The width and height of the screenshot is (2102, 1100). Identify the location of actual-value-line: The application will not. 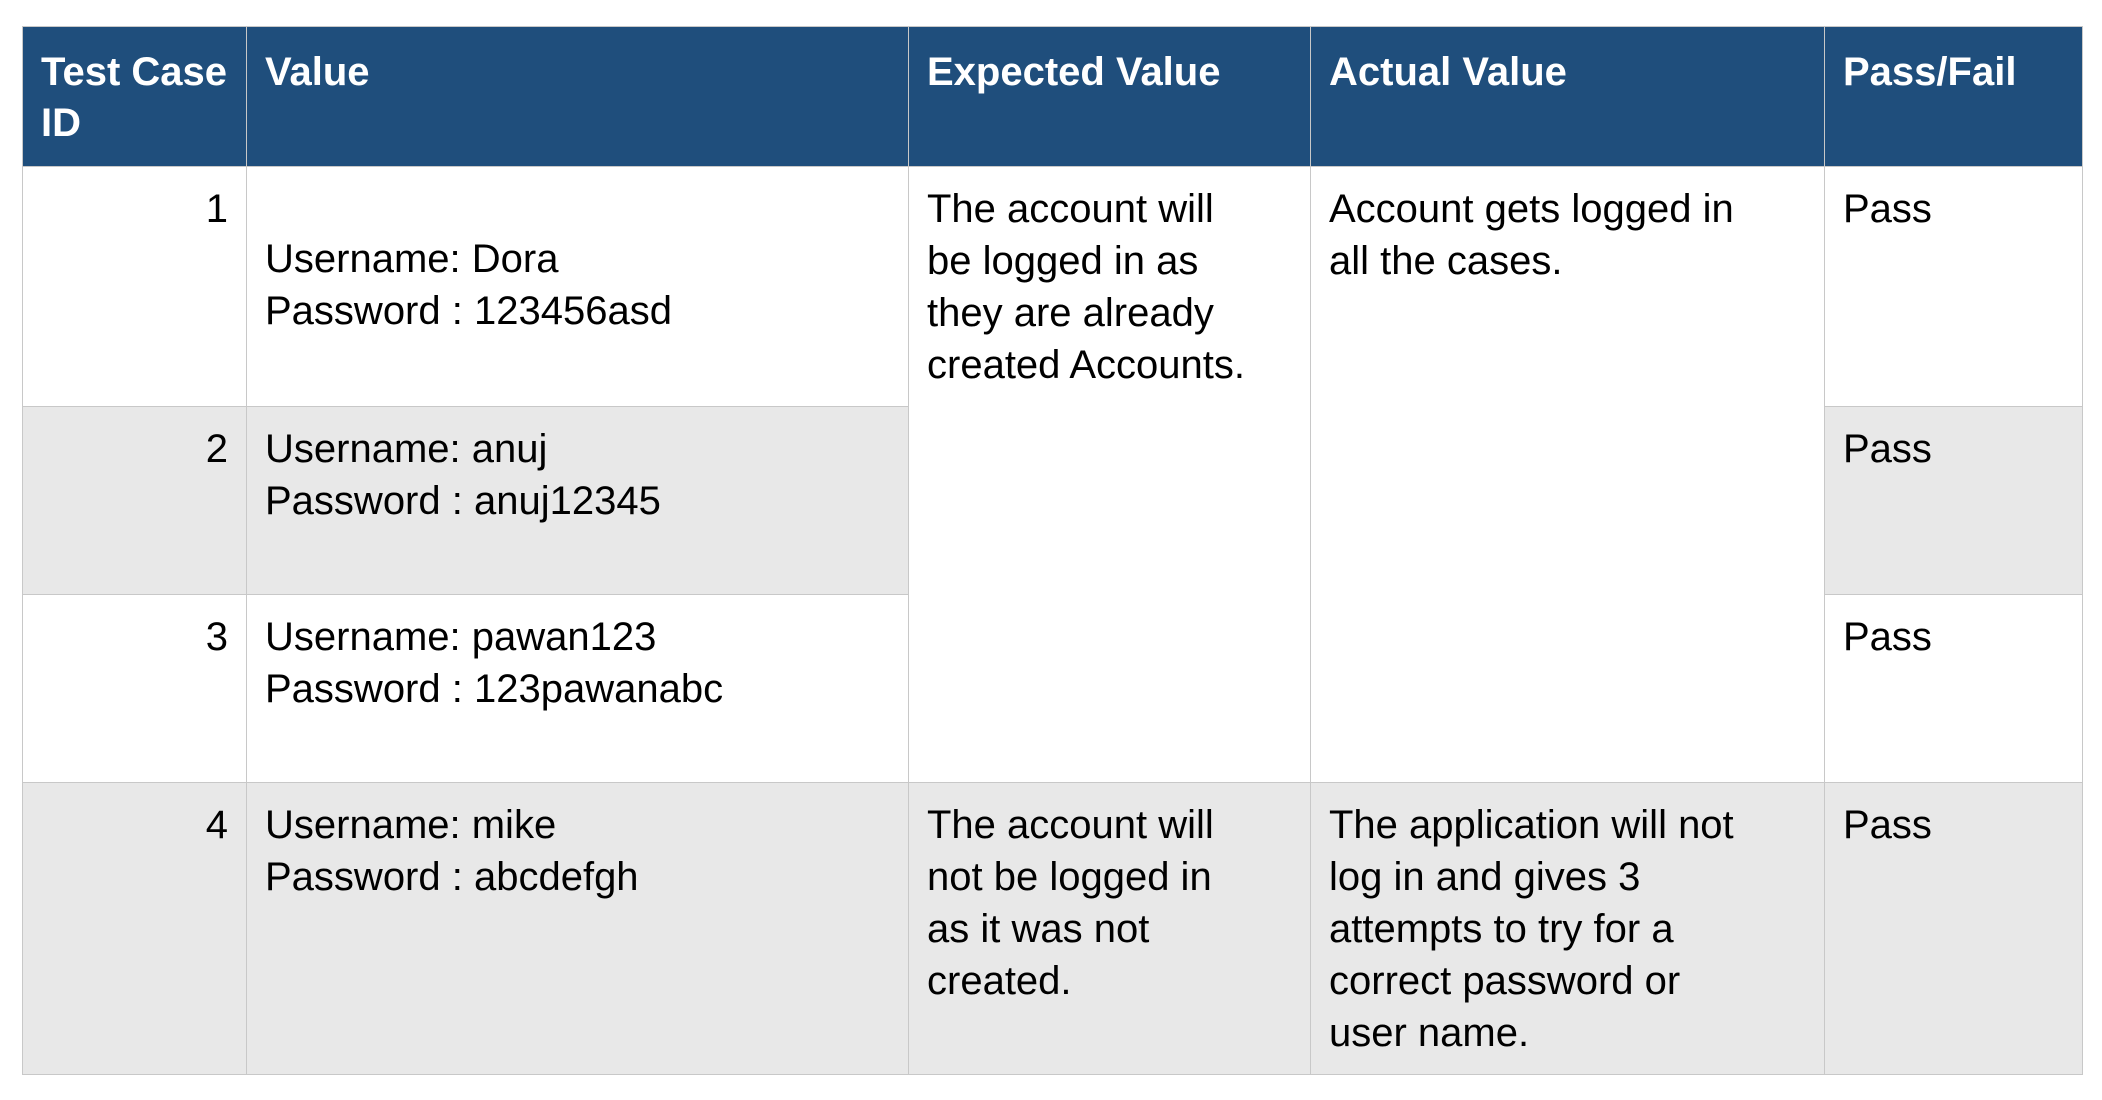
(1531, 825).